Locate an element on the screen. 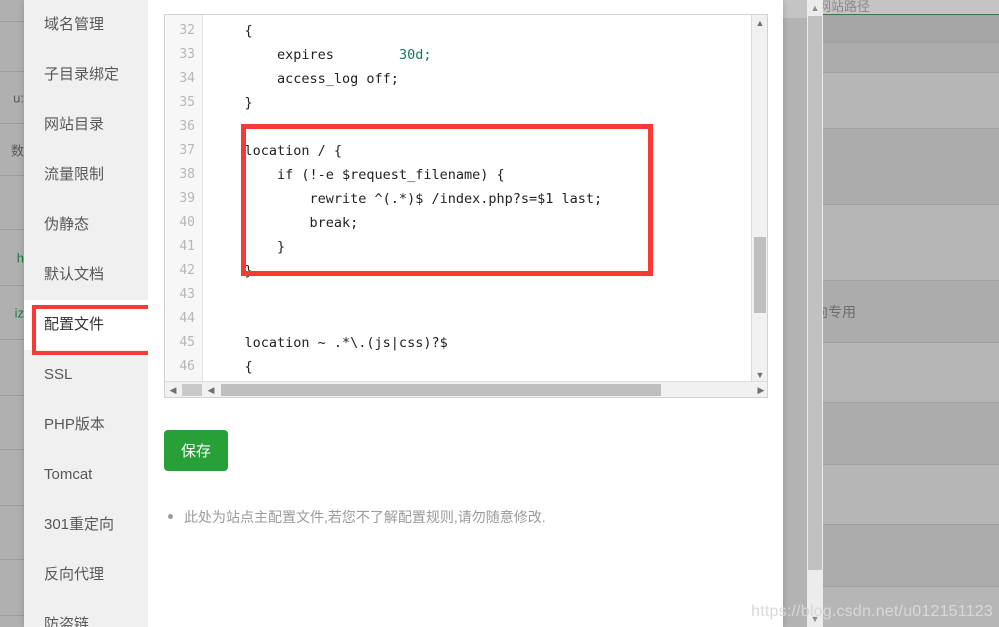 The height and width of the screenshot is (627, 999). code-value: 30d; is located at coordinates (415, 55).